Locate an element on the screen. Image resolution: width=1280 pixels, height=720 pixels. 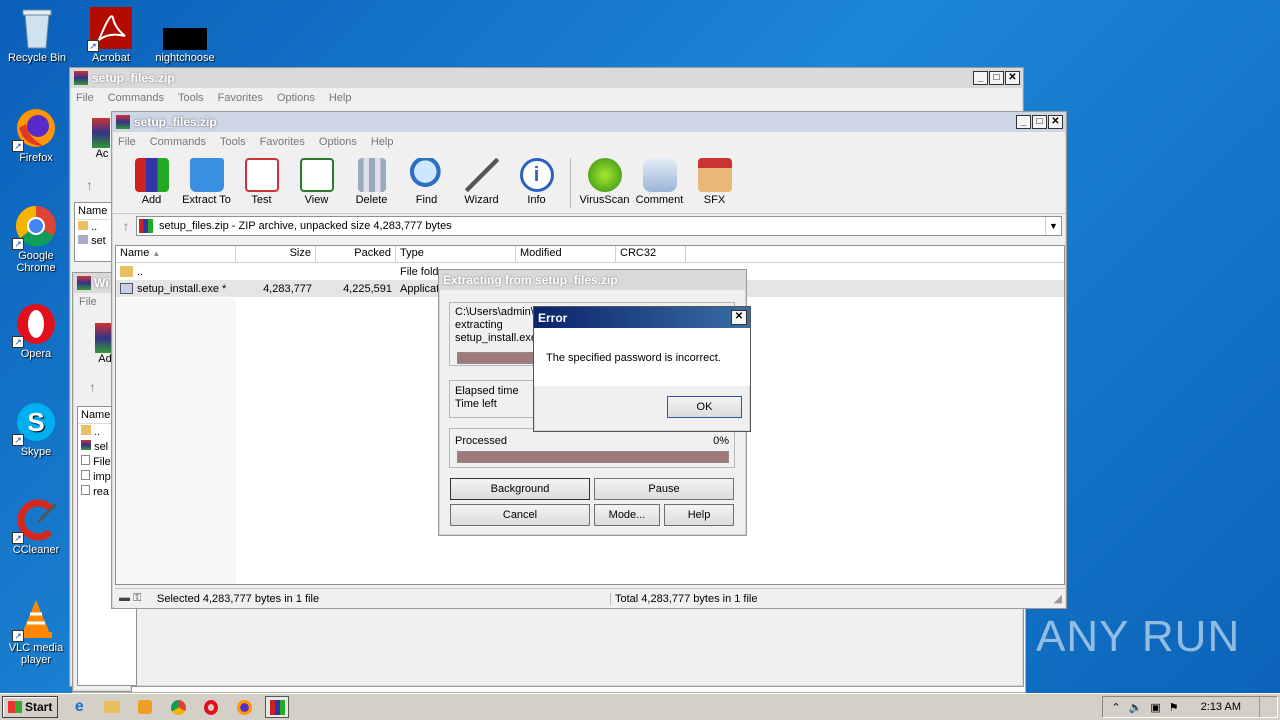
error-message: The specified password is incorrect. is located at coordinates (633, 358).